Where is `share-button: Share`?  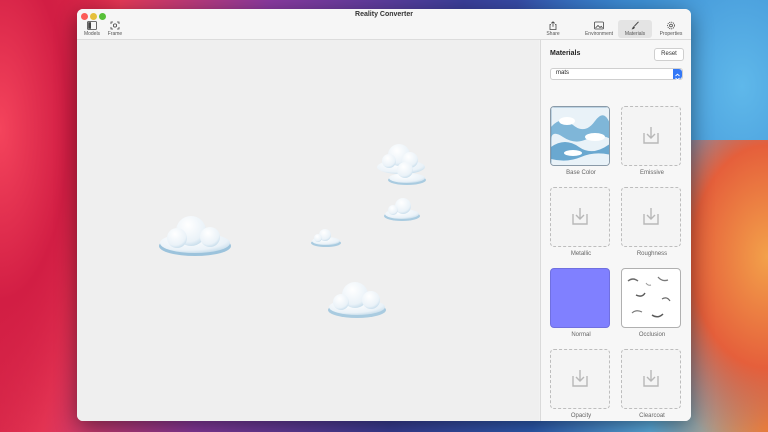
share-button: Share is located at coordinates (553, 29).